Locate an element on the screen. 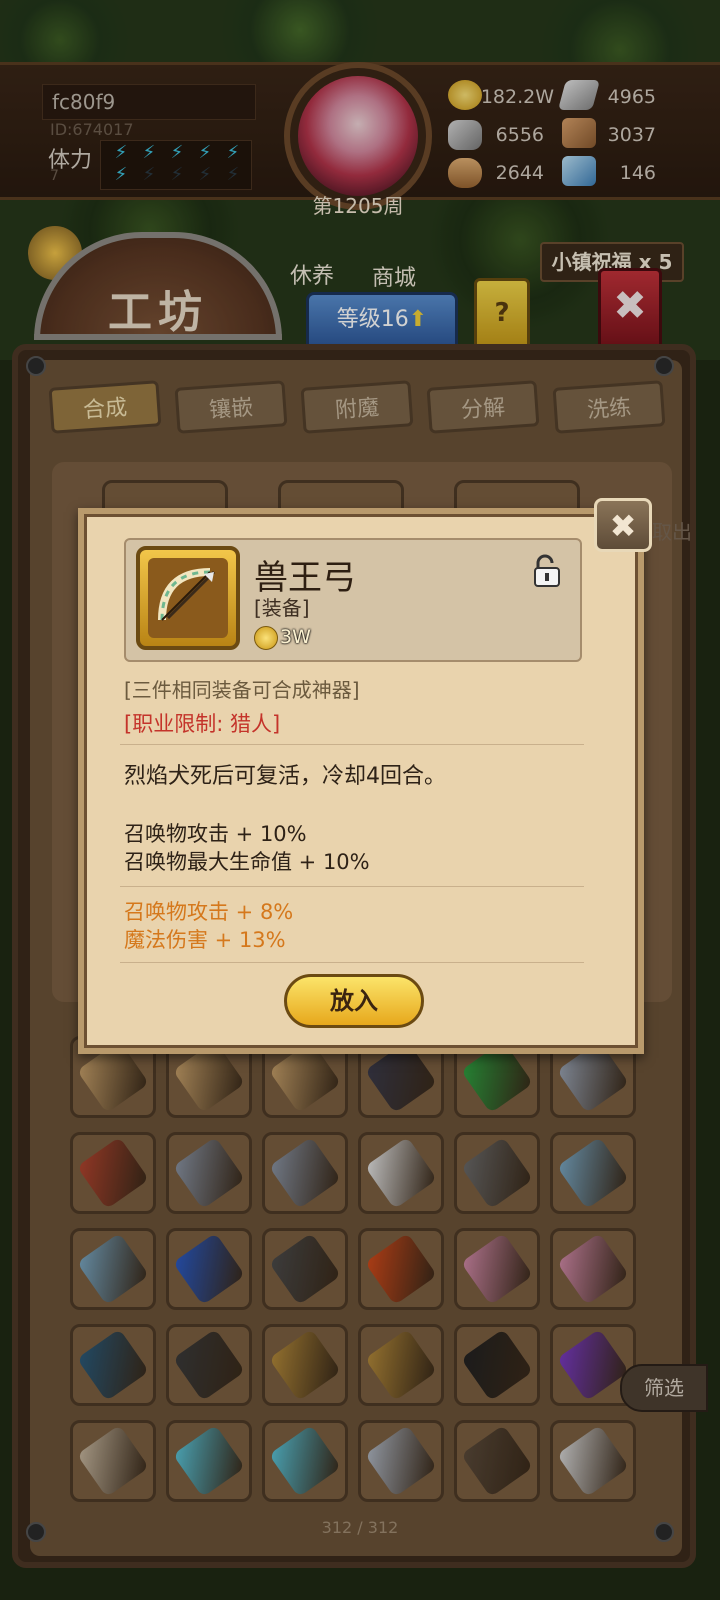 The width and height of the screenshot is (720, 1600). item-price: 3W is located at coordinates (295, 637).